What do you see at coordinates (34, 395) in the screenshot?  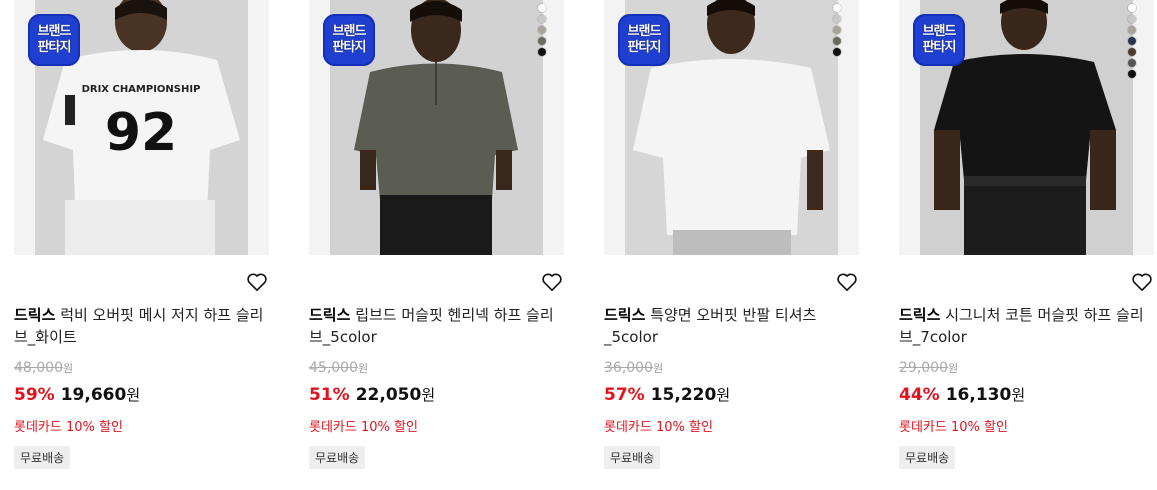 I see `discount-rate: 59%` at bounding box center [34, 395].